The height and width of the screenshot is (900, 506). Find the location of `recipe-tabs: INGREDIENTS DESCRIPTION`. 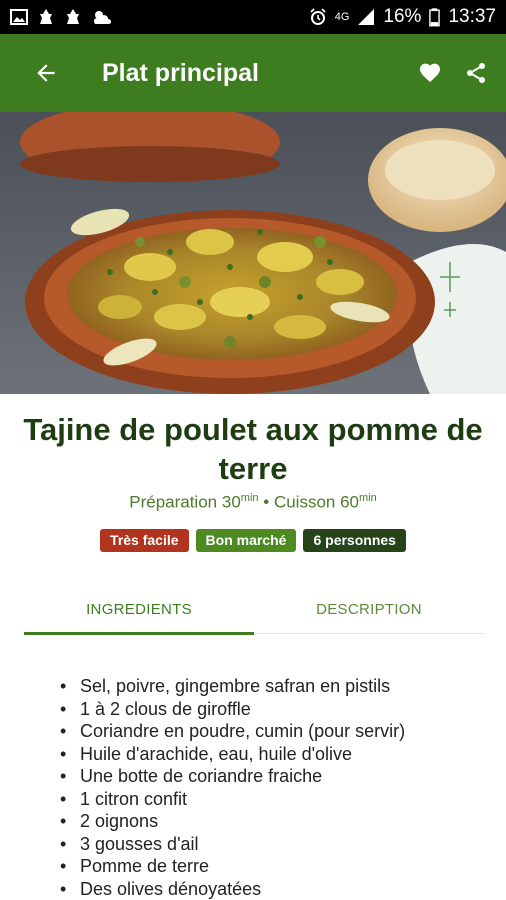

recipe-tabs: INGREDIENTS DESCRIPTION is located at coordinates (254, 609).